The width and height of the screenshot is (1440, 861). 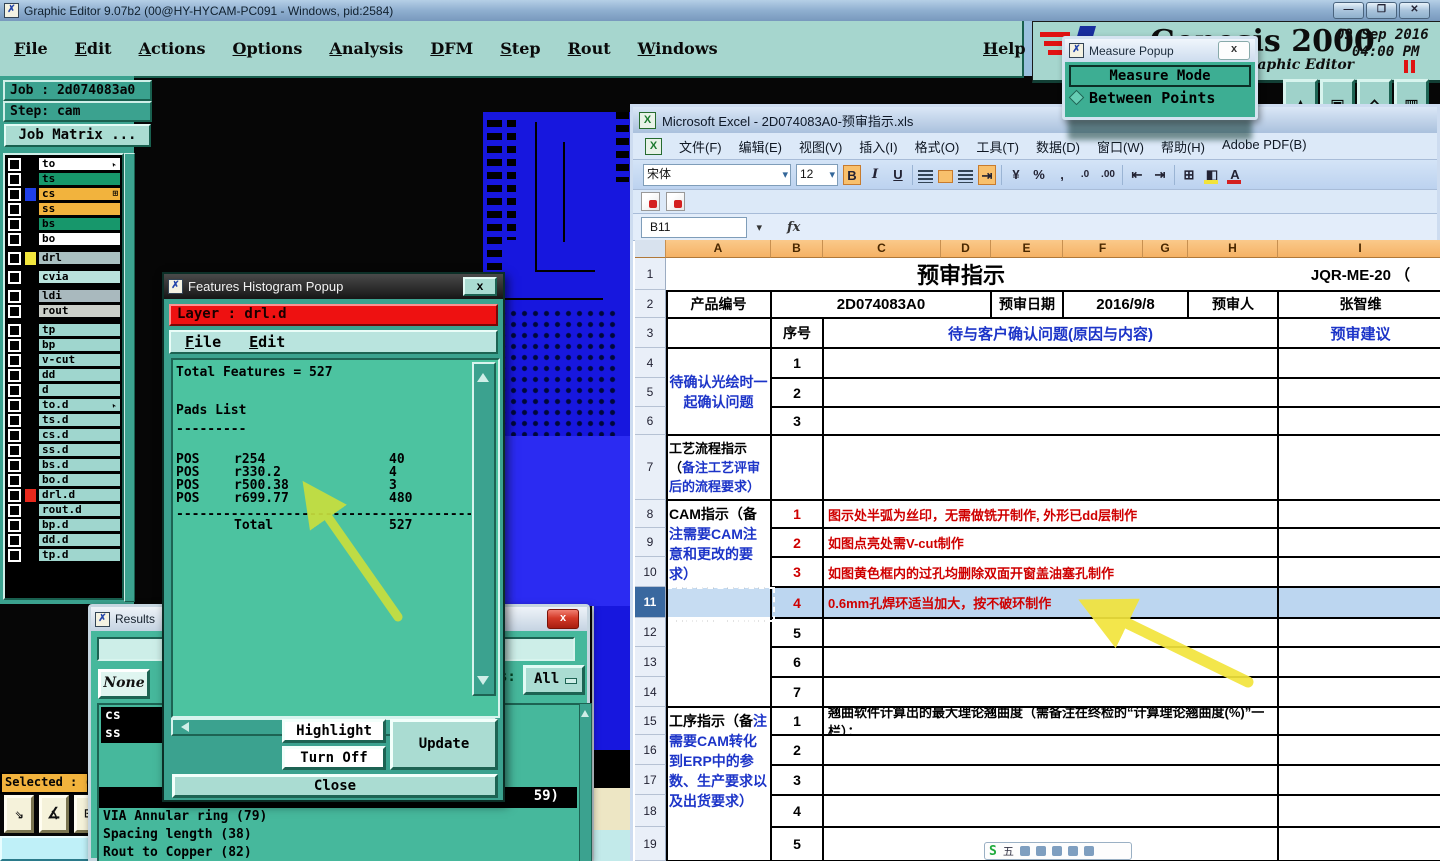 What do you see at coordinates (63, 510) in the screenshot?
I see `layer-row: rout.d` at bounding box center [63, 510].